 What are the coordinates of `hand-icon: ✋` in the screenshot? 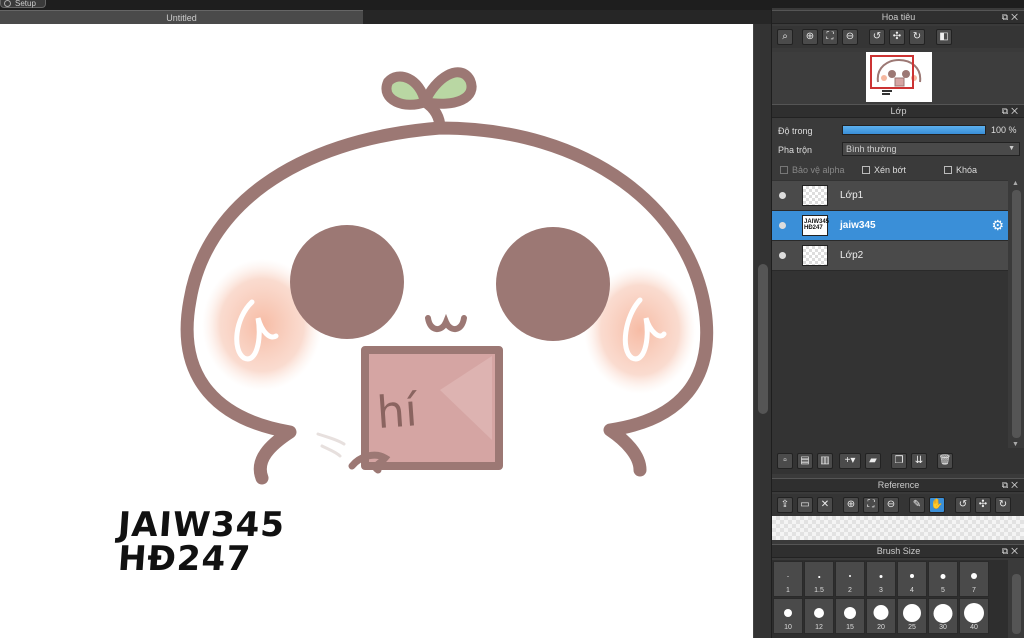 It's located at (937, 505).